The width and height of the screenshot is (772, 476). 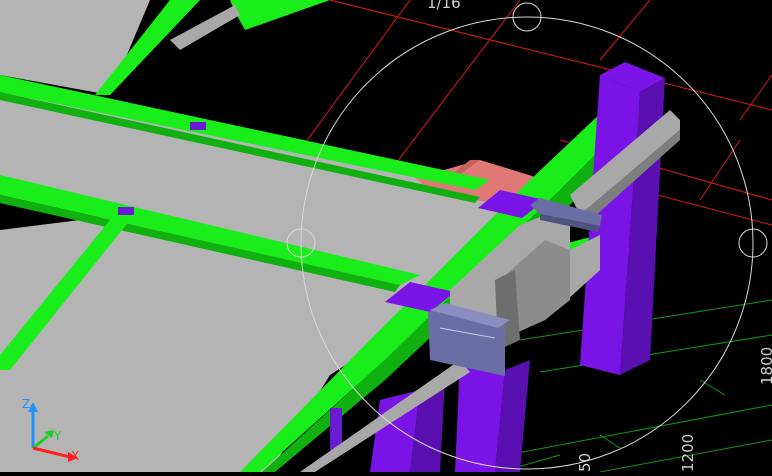 I want to click on ucs-y-label: Y, so click(x=57, y=436).